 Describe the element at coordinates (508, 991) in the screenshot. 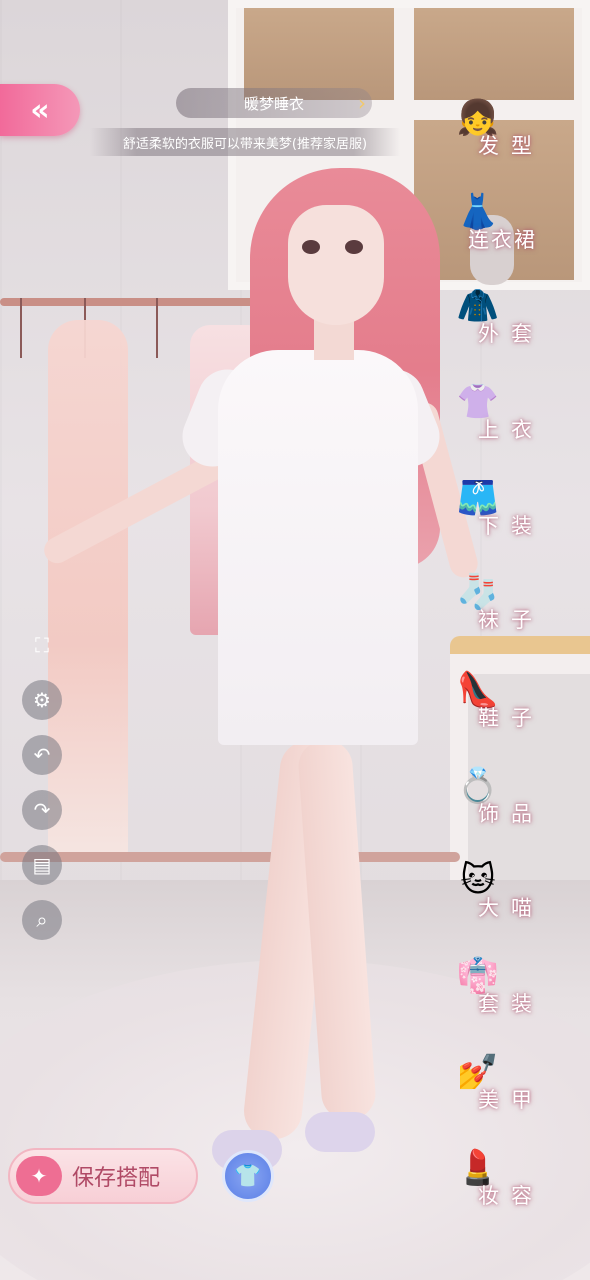

I see `category-outfit-set: 👘 套装` at that location.